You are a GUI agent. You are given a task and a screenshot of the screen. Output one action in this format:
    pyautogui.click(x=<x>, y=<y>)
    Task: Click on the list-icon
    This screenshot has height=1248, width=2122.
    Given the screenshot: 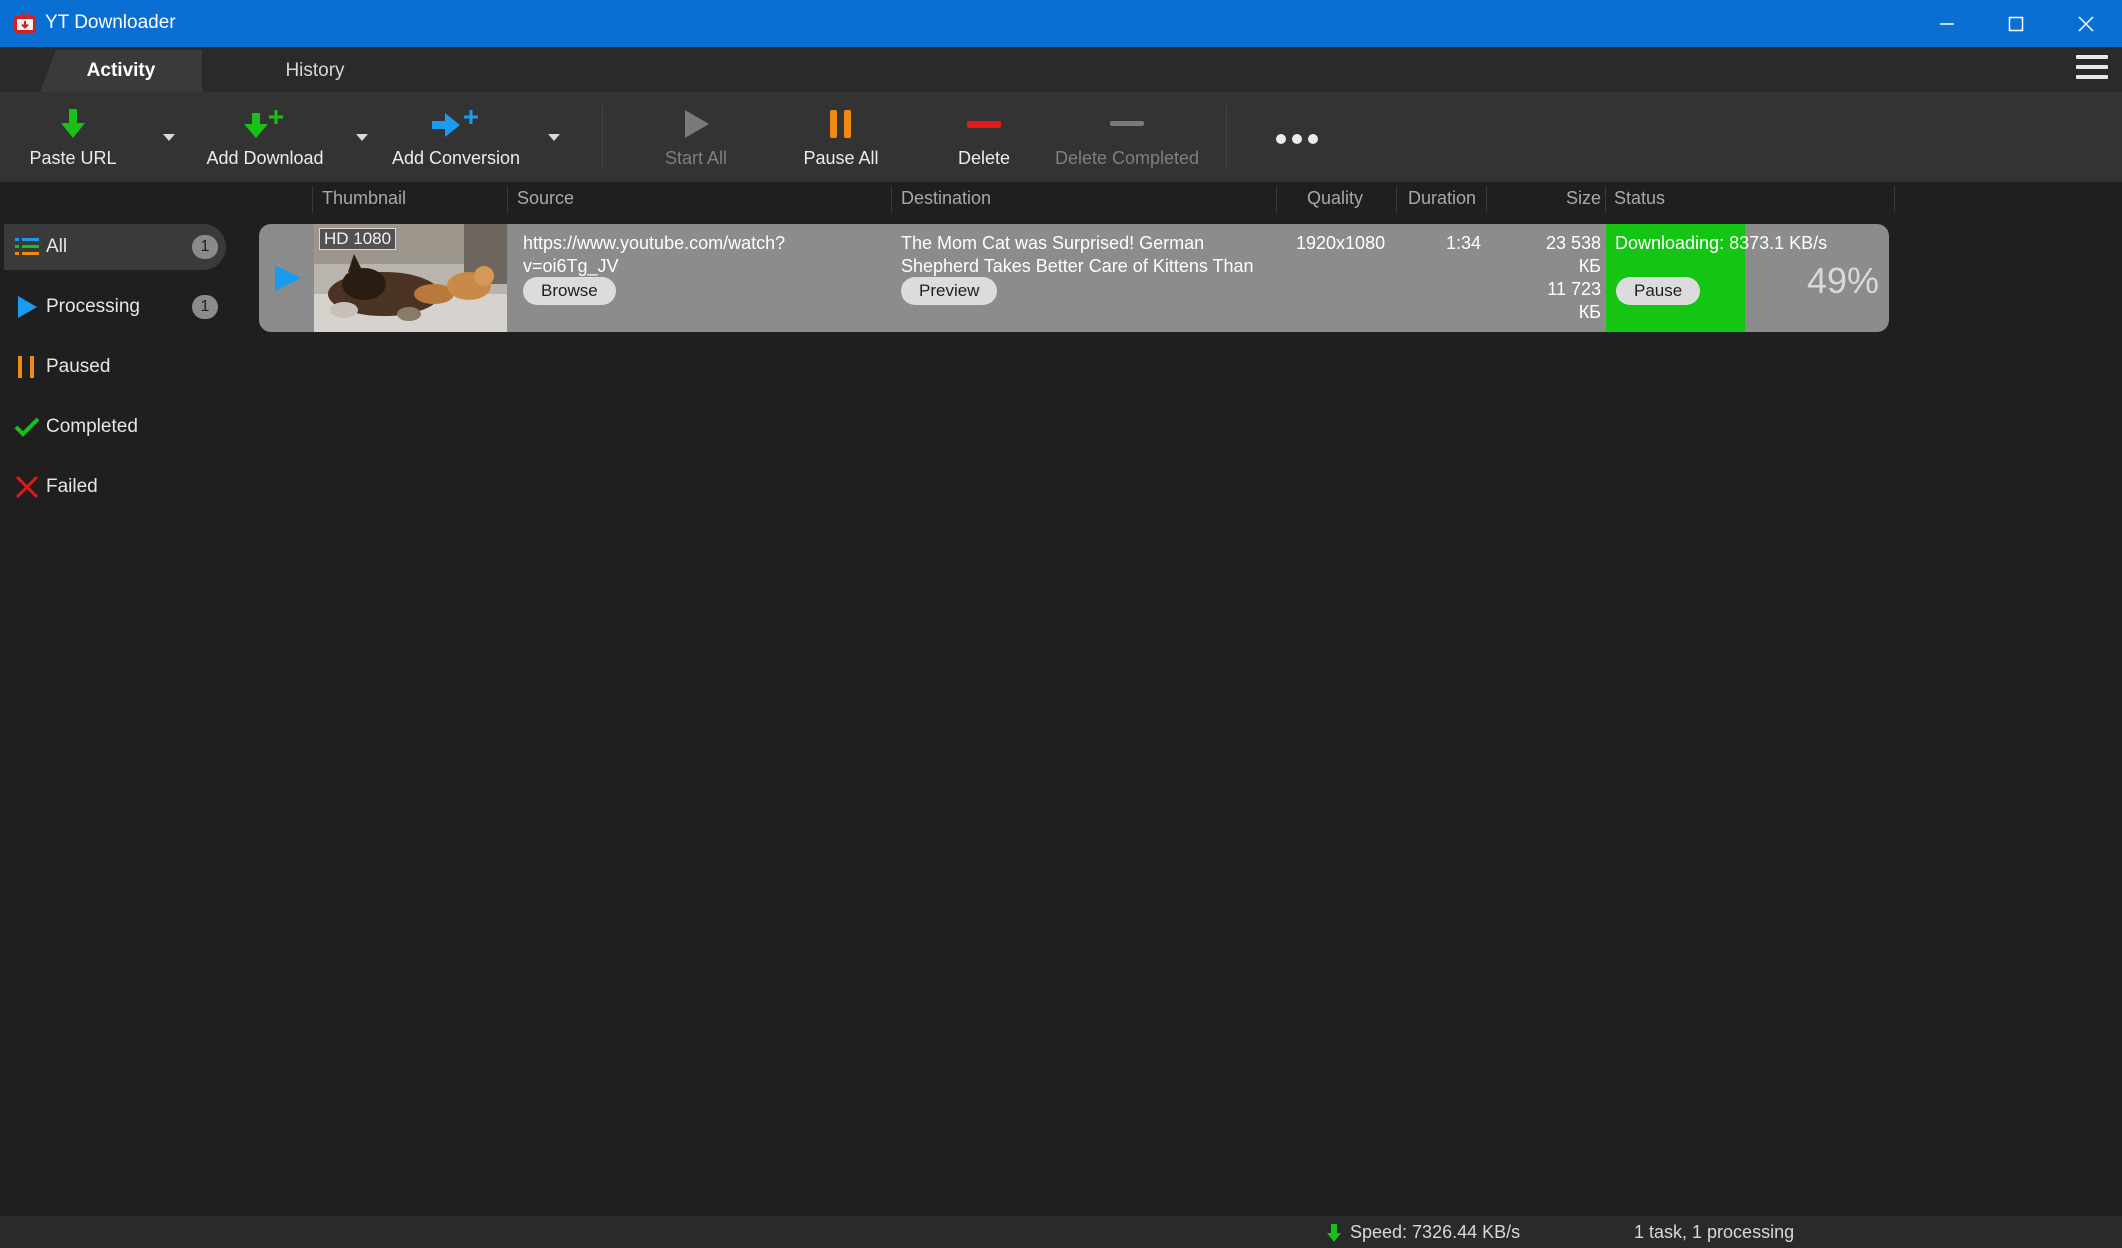 What is the action you would take?
    pyautogui.click(x=27, y=246)
    